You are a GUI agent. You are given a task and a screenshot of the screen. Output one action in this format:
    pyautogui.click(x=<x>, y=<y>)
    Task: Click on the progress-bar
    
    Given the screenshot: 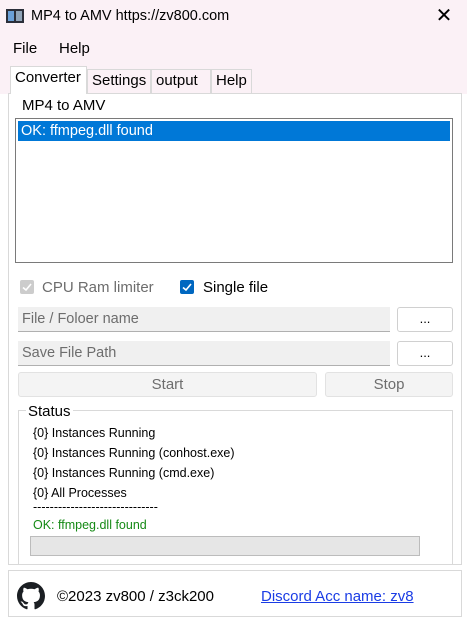 What is the action you would take?
    pyautogui.click(x=225, y=546)
    